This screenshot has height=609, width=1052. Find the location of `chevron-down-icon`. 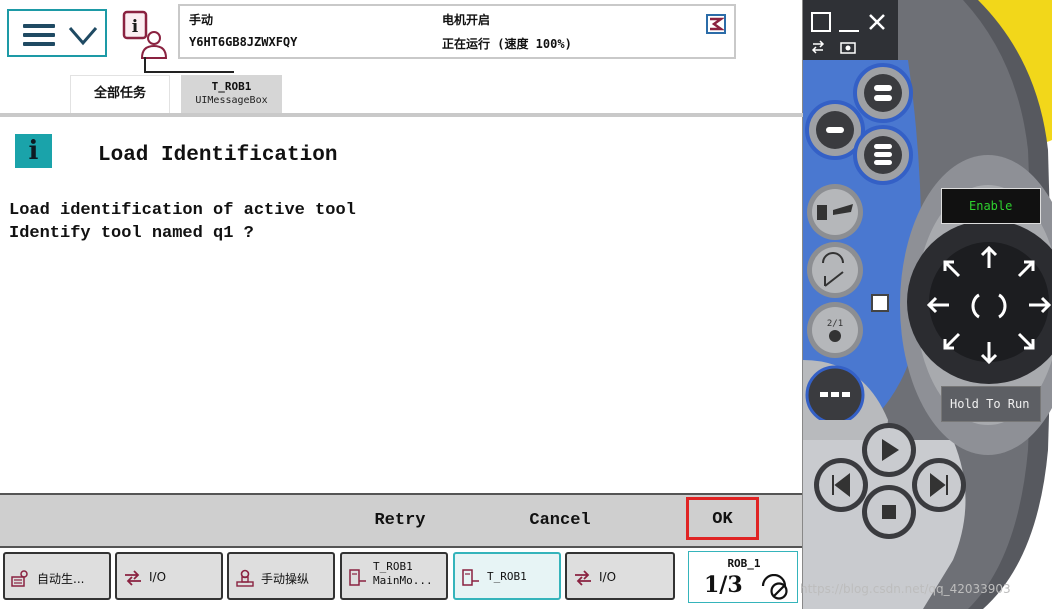

chevron-down-icon is located at coordinates (83, 36).